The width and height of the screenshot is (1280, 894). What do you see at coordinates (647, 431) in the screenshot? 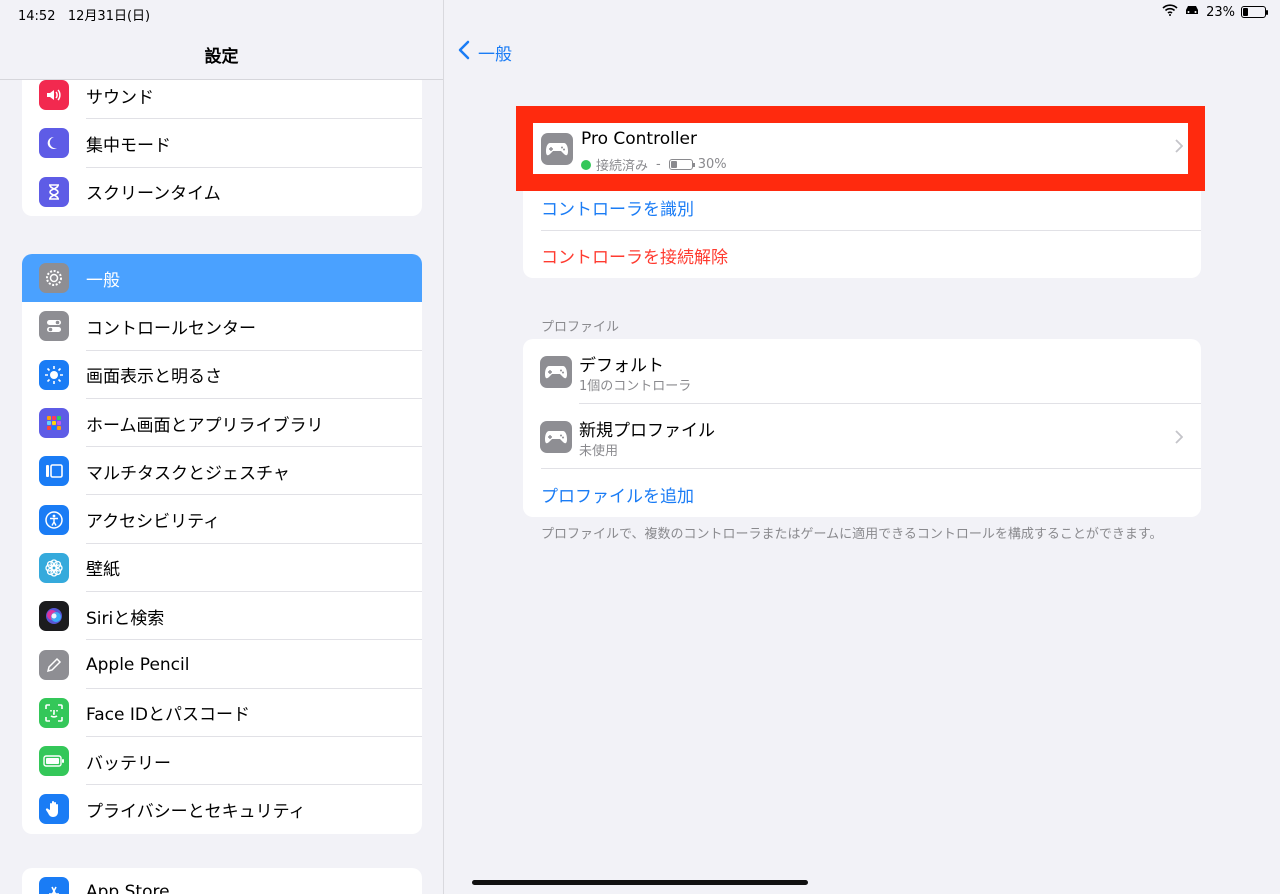
I see `profile-name: 新規プロファイル` at bounding box center [647, 431].